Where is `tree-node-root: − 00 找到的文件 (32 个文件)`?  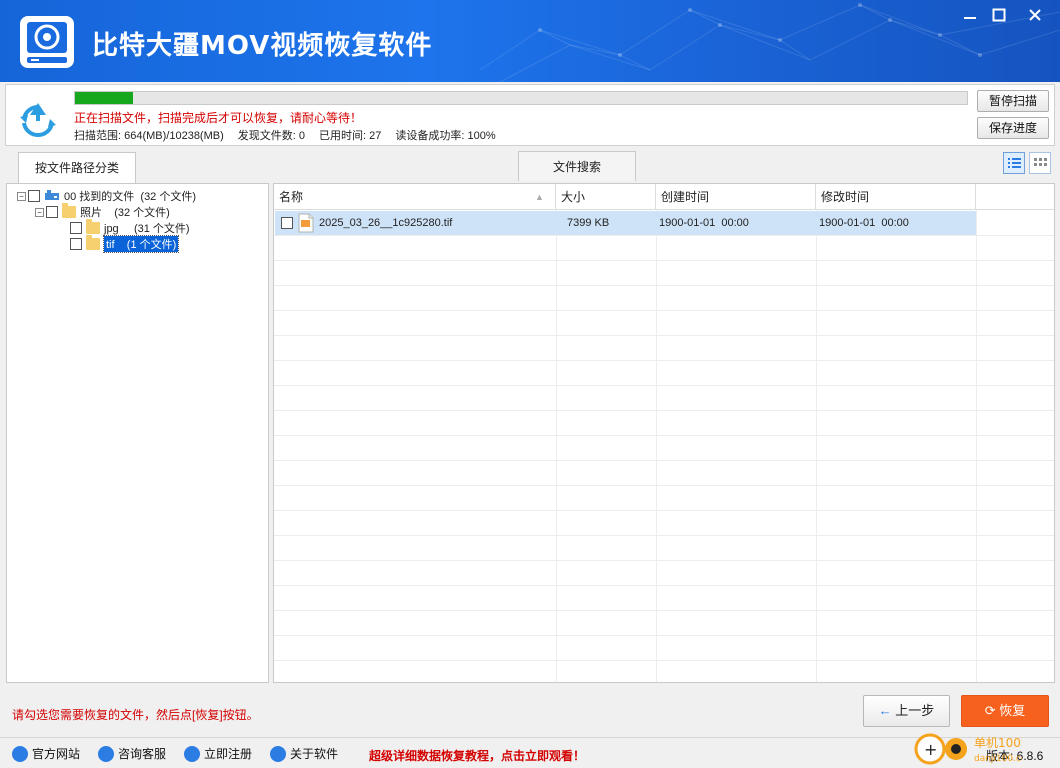
tree-node-root: − 00 找到的文件 (32 个文件) is located at coordinates (106, 196).